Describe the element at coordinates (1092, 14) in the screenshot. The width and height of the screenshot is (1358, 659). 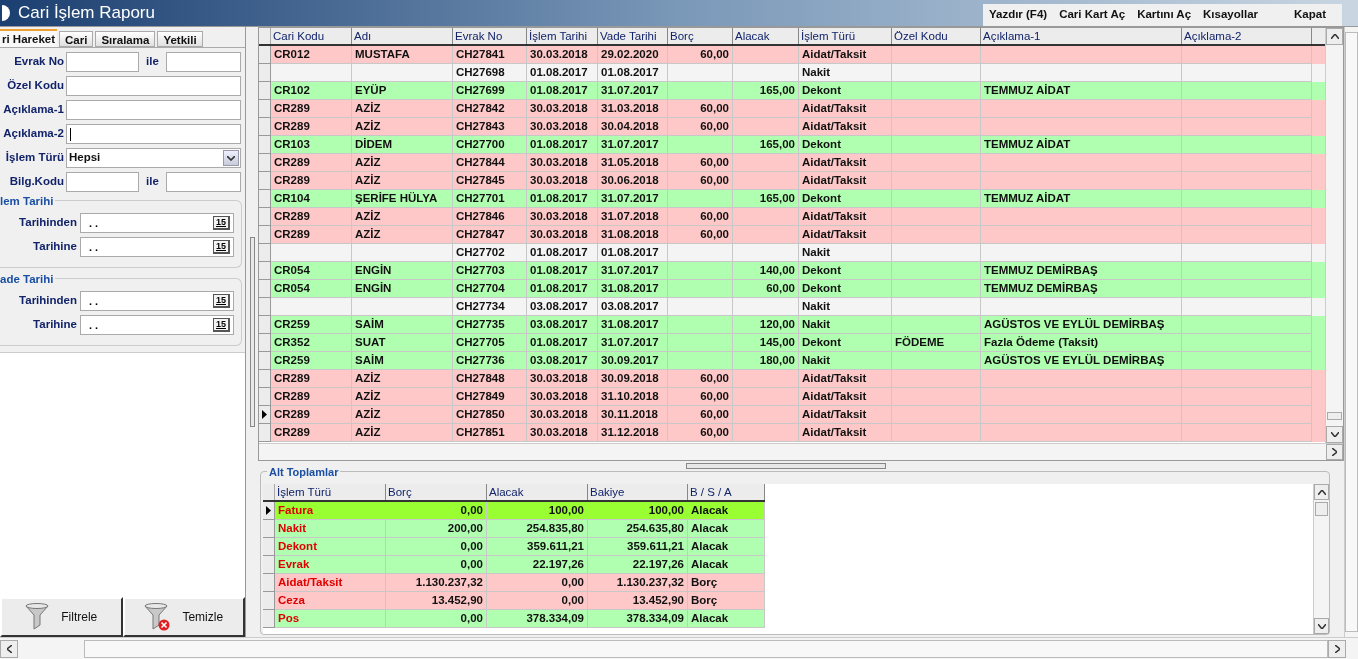
I see `menu-item: Cari Kart Aç` at that location.